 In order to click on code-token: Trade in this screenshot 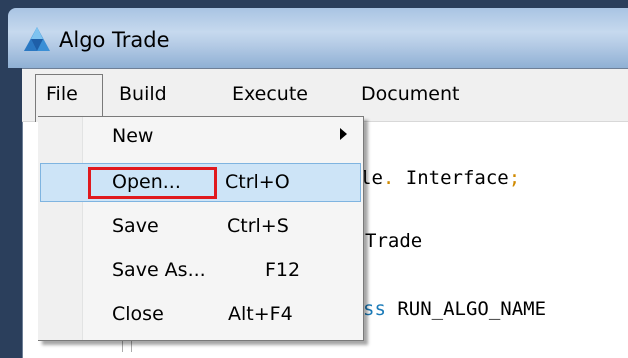, I will do `click(394, 241)`.